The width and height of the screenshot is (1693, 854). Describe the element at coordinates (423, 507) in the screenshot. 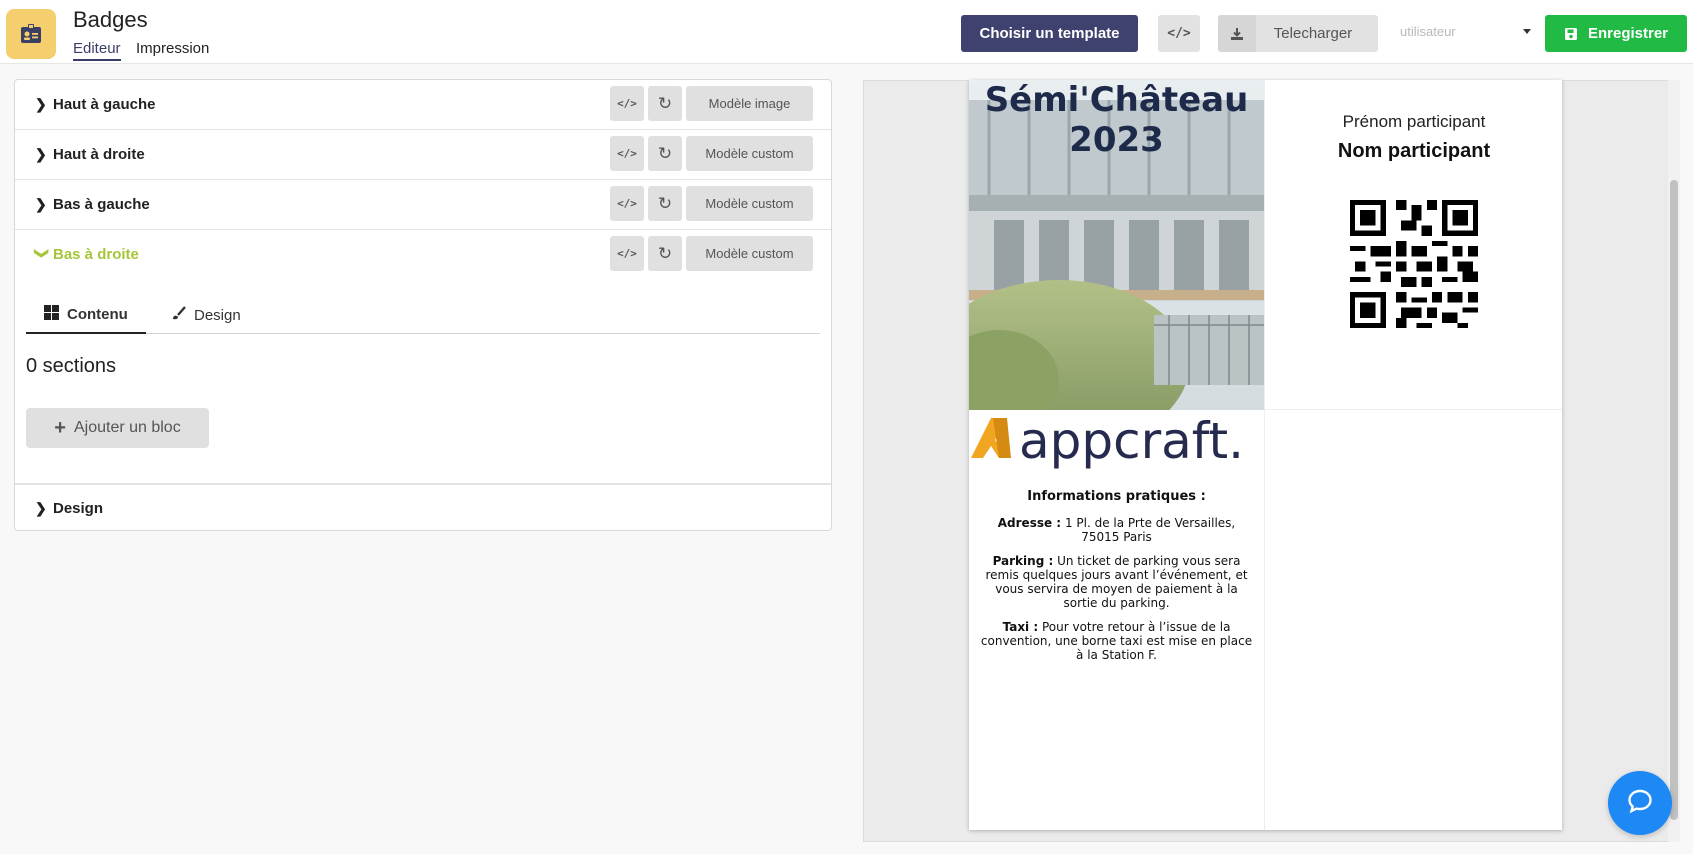

I see `accordion-design: ❯ Design` at that location.